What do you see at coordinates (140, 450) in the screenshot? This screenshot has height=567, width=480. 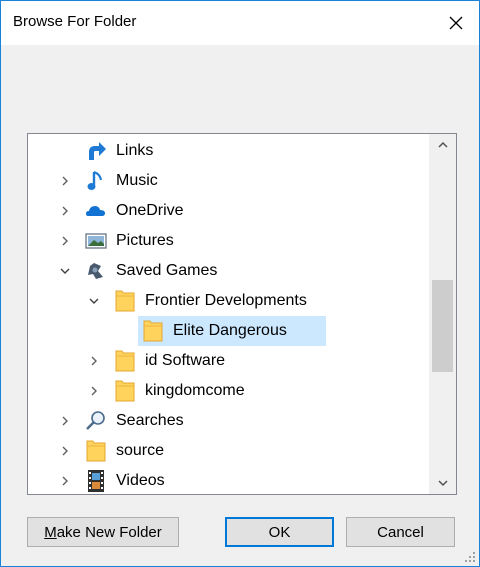 I see `tree-item-label: source` at bounding box center [140, 450].